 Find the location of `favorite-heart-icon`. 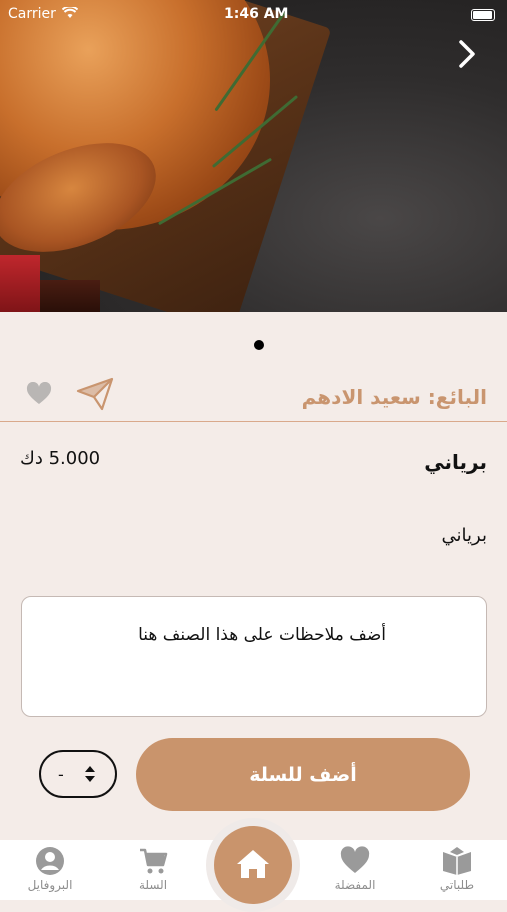

favorite-heart-icon is located at coordinates (39, 394).